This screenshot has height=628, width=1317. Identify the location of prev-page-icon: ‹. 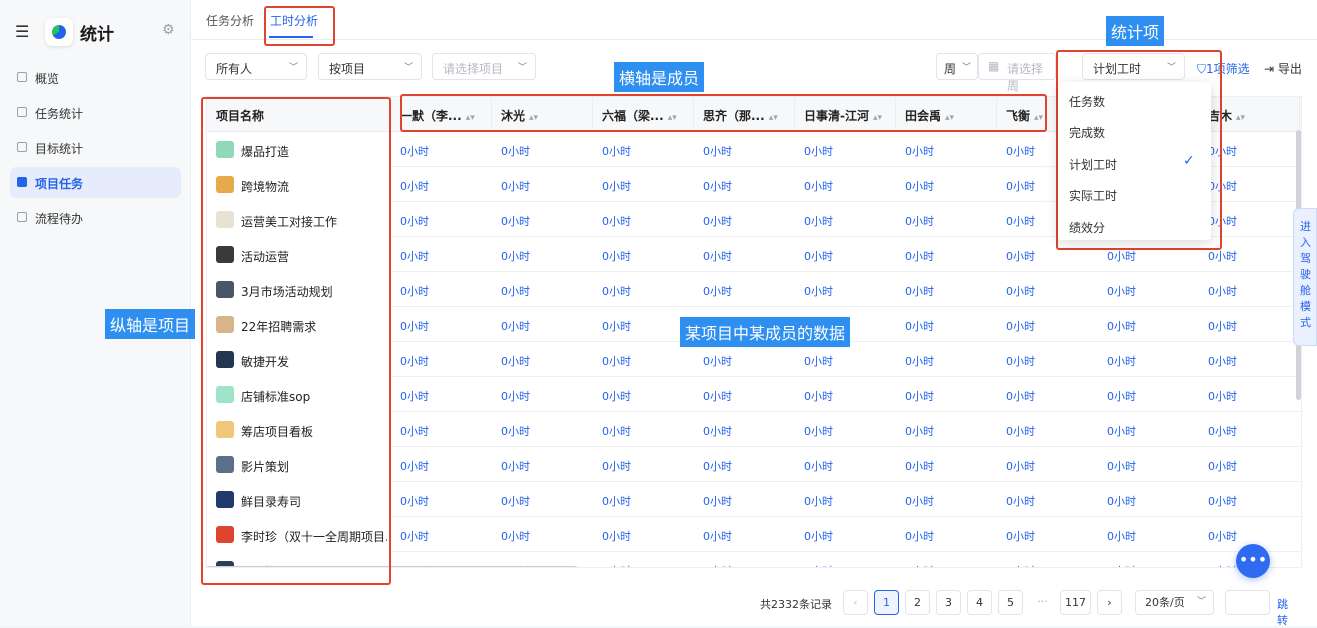
(855, 602).